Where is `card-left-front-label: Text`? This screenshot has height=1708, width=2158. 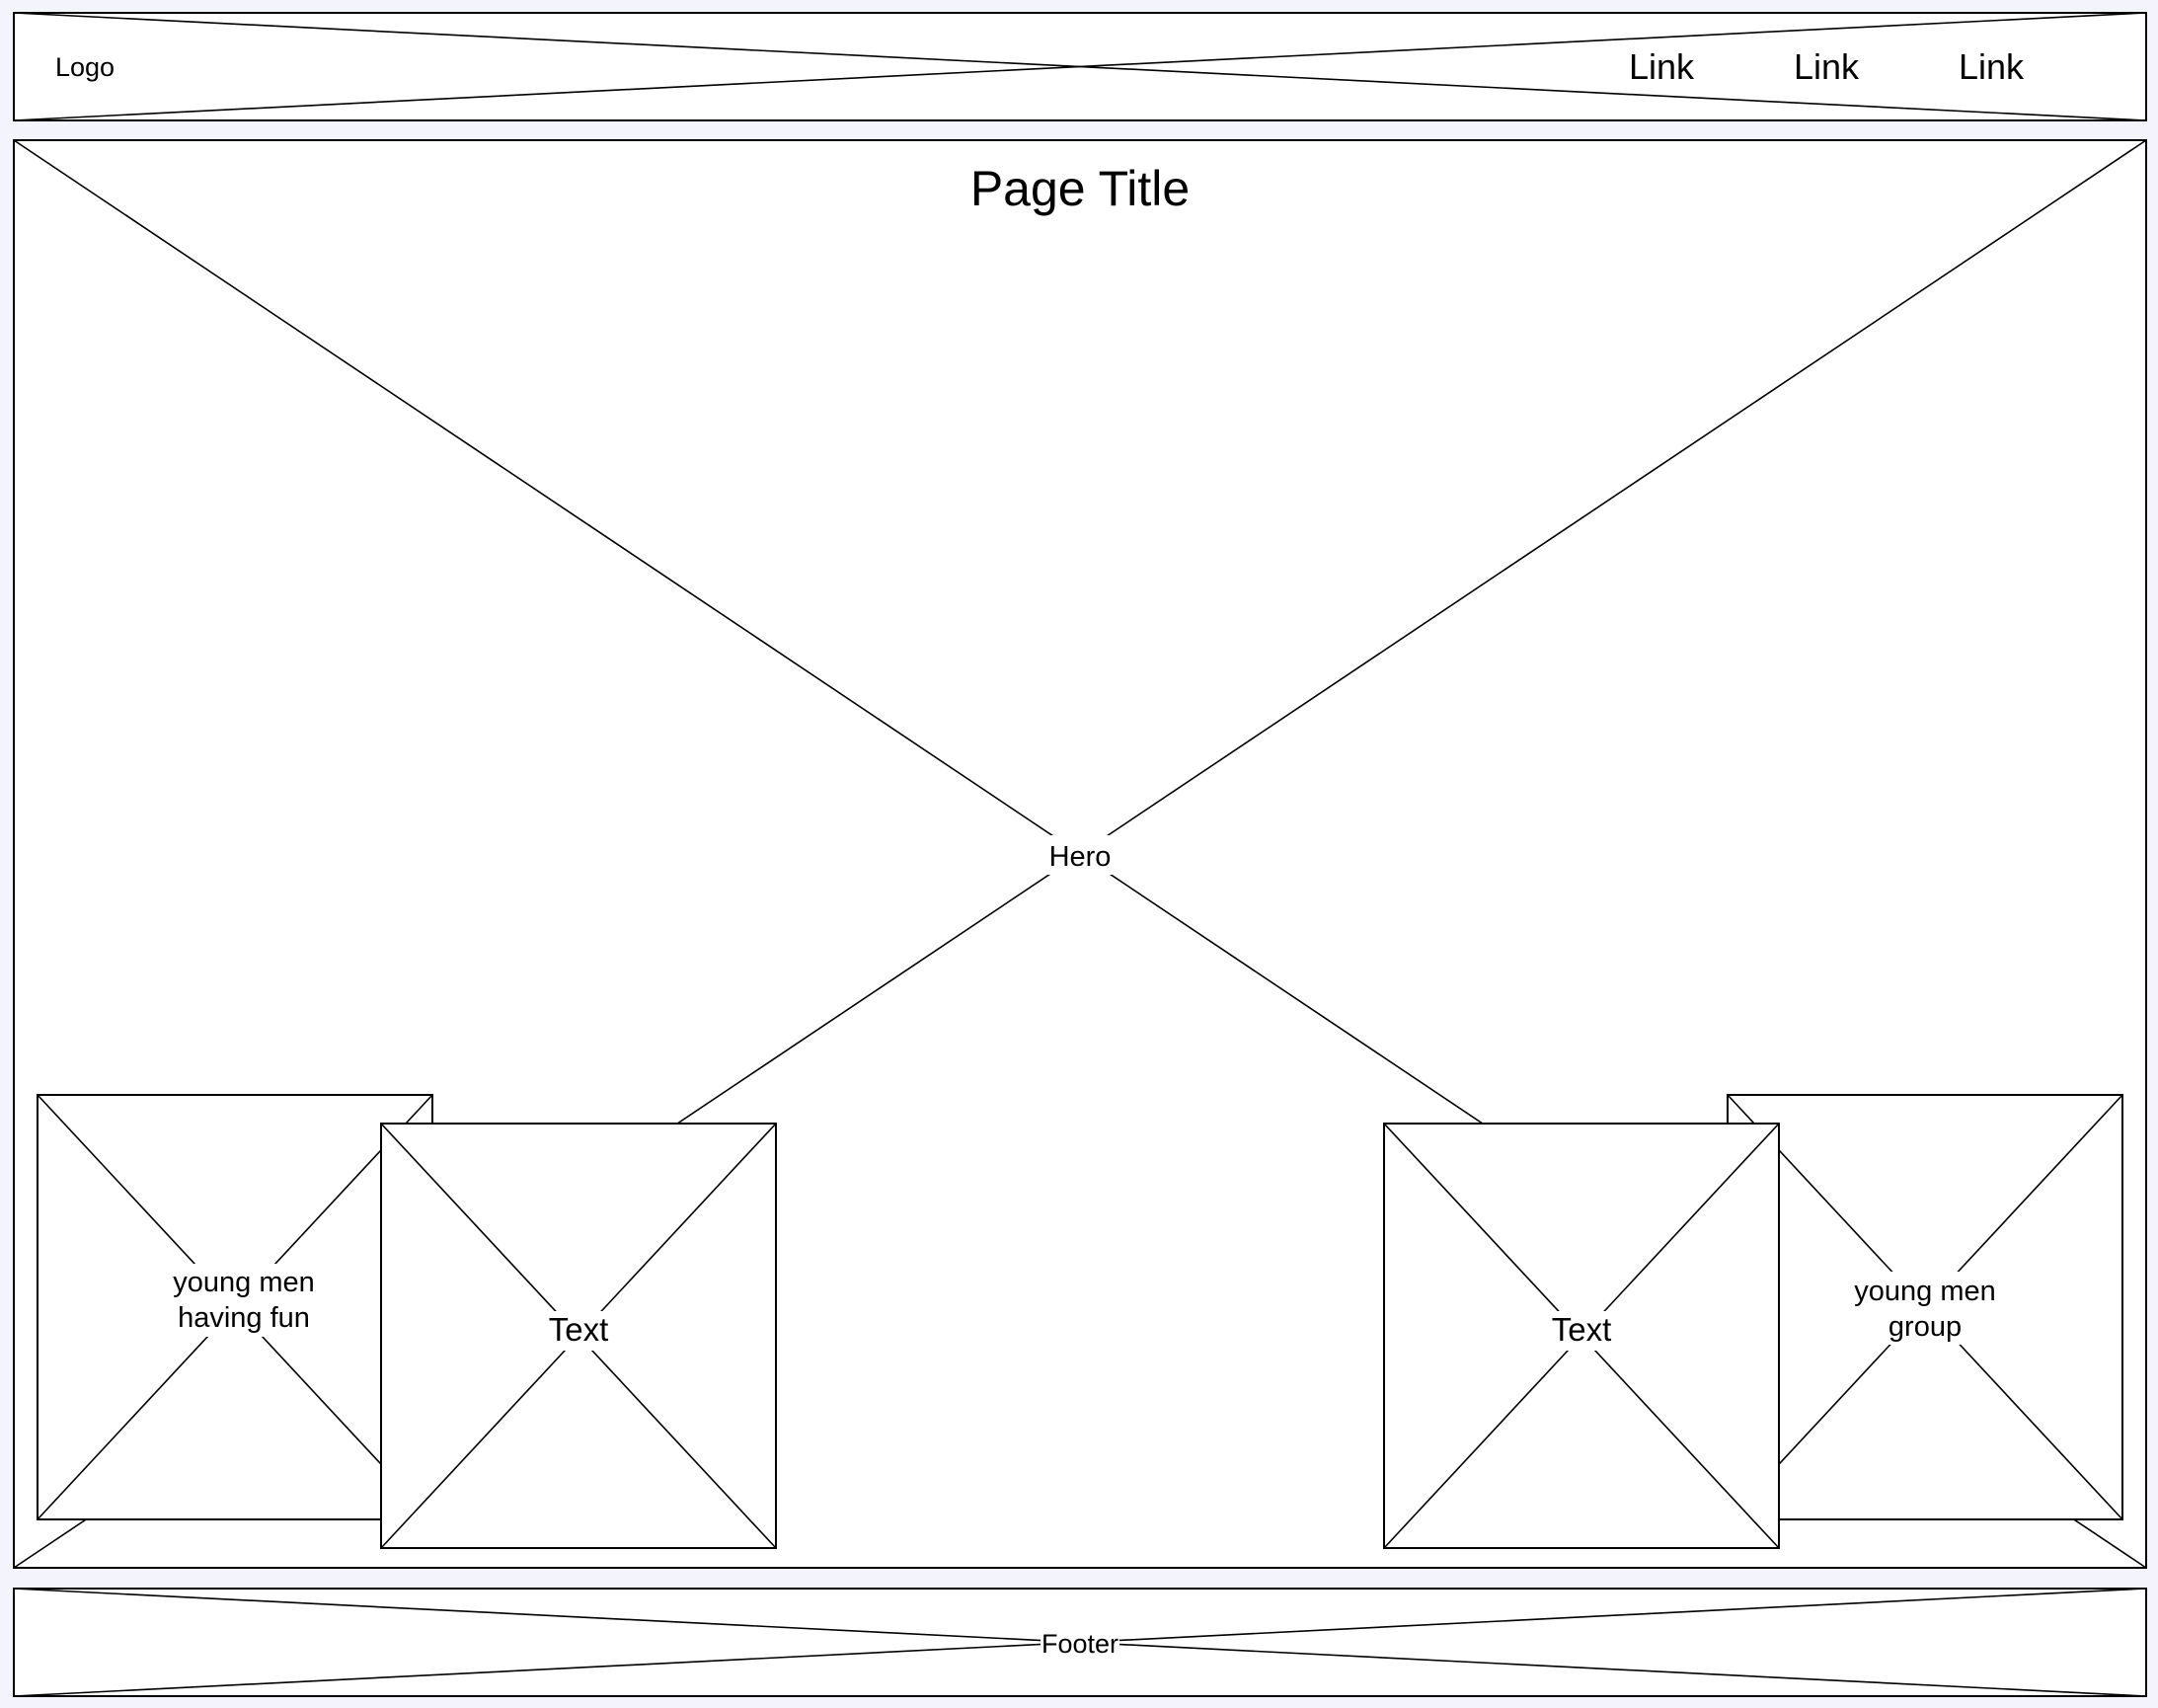 card-left-front-label: Text is located at coordinates (579, 1329).